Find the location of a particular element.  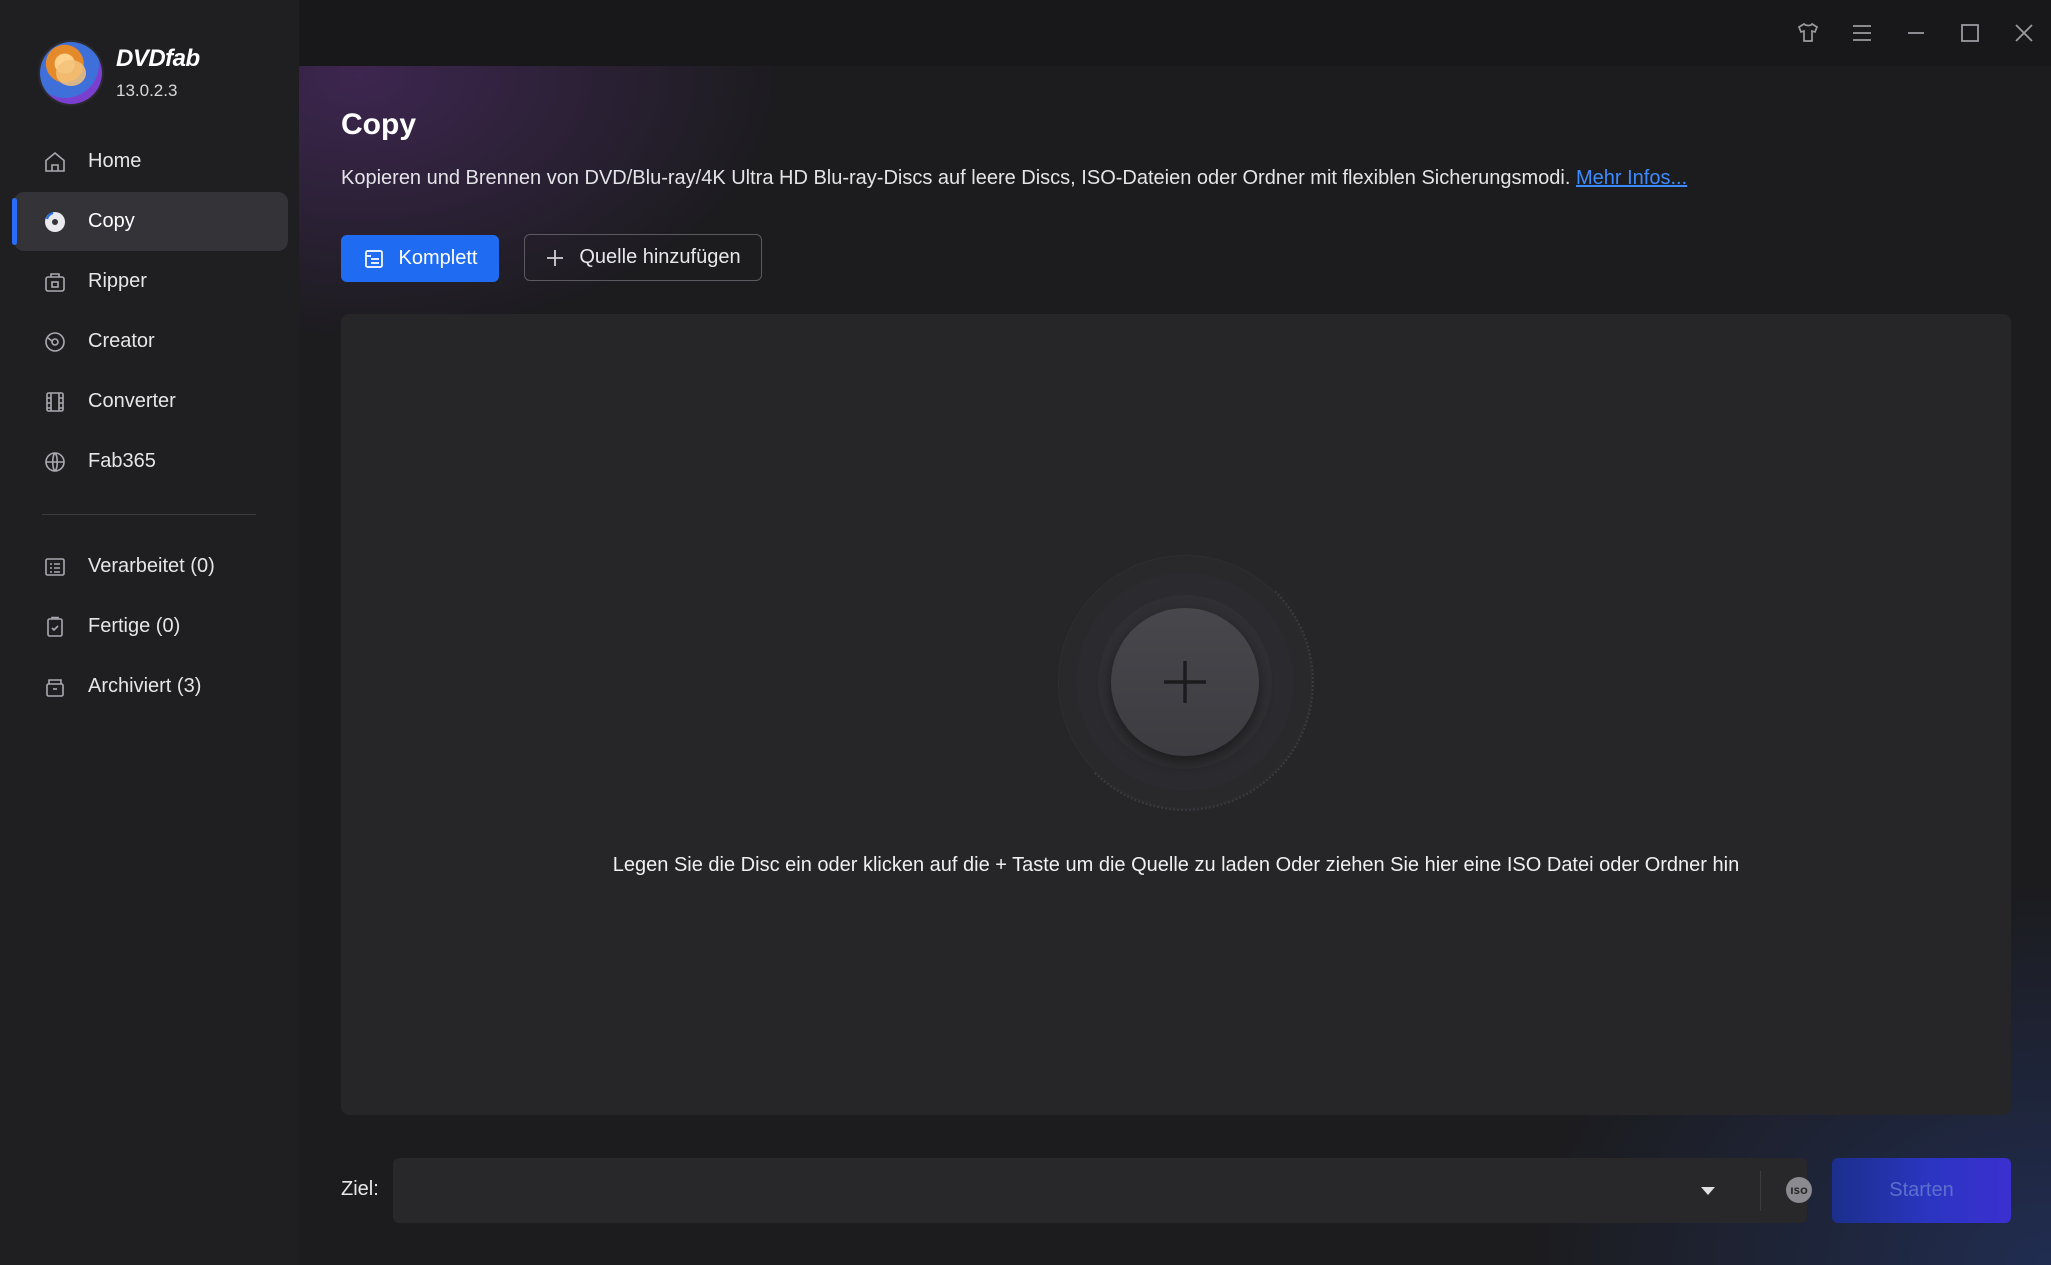

sidebar-item-ripper: Ripper is located at coordinates (151, 281).